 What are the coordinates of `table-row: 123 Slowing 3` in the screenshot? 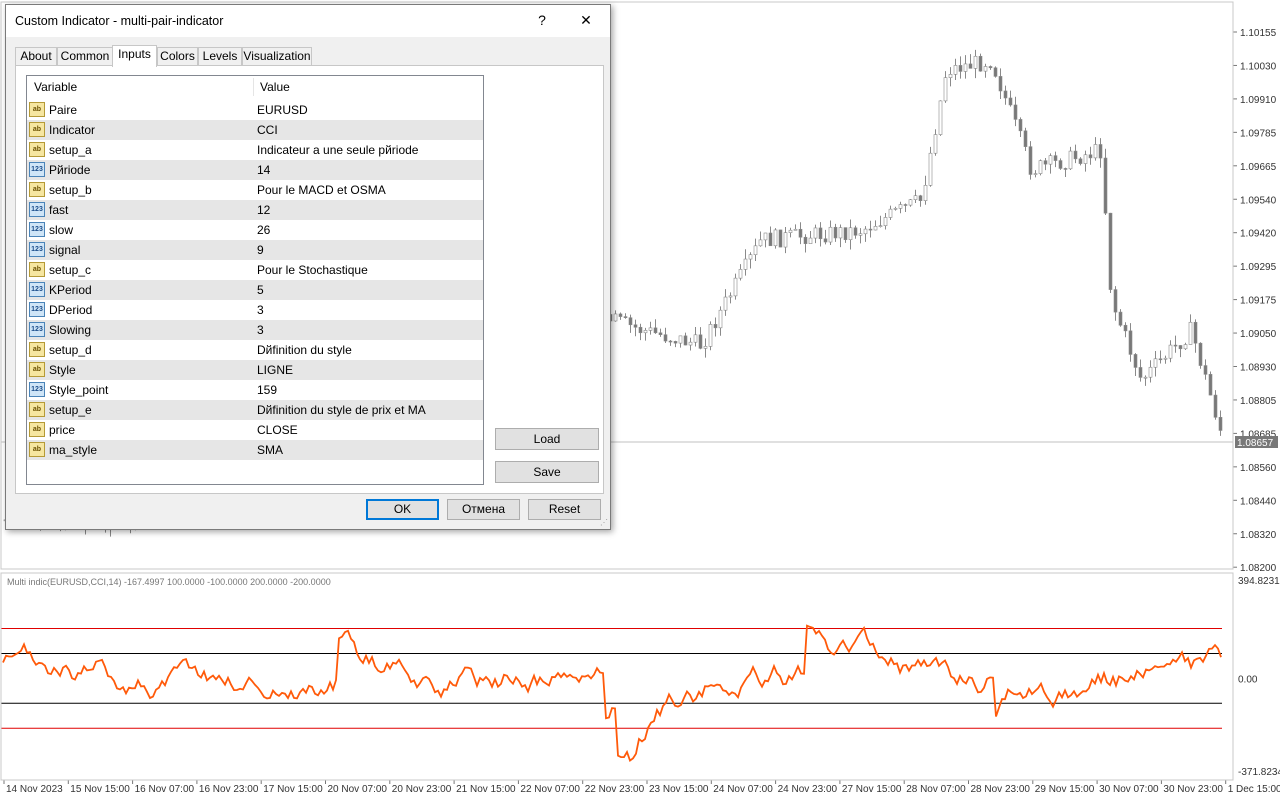 It's located at (255, 330).